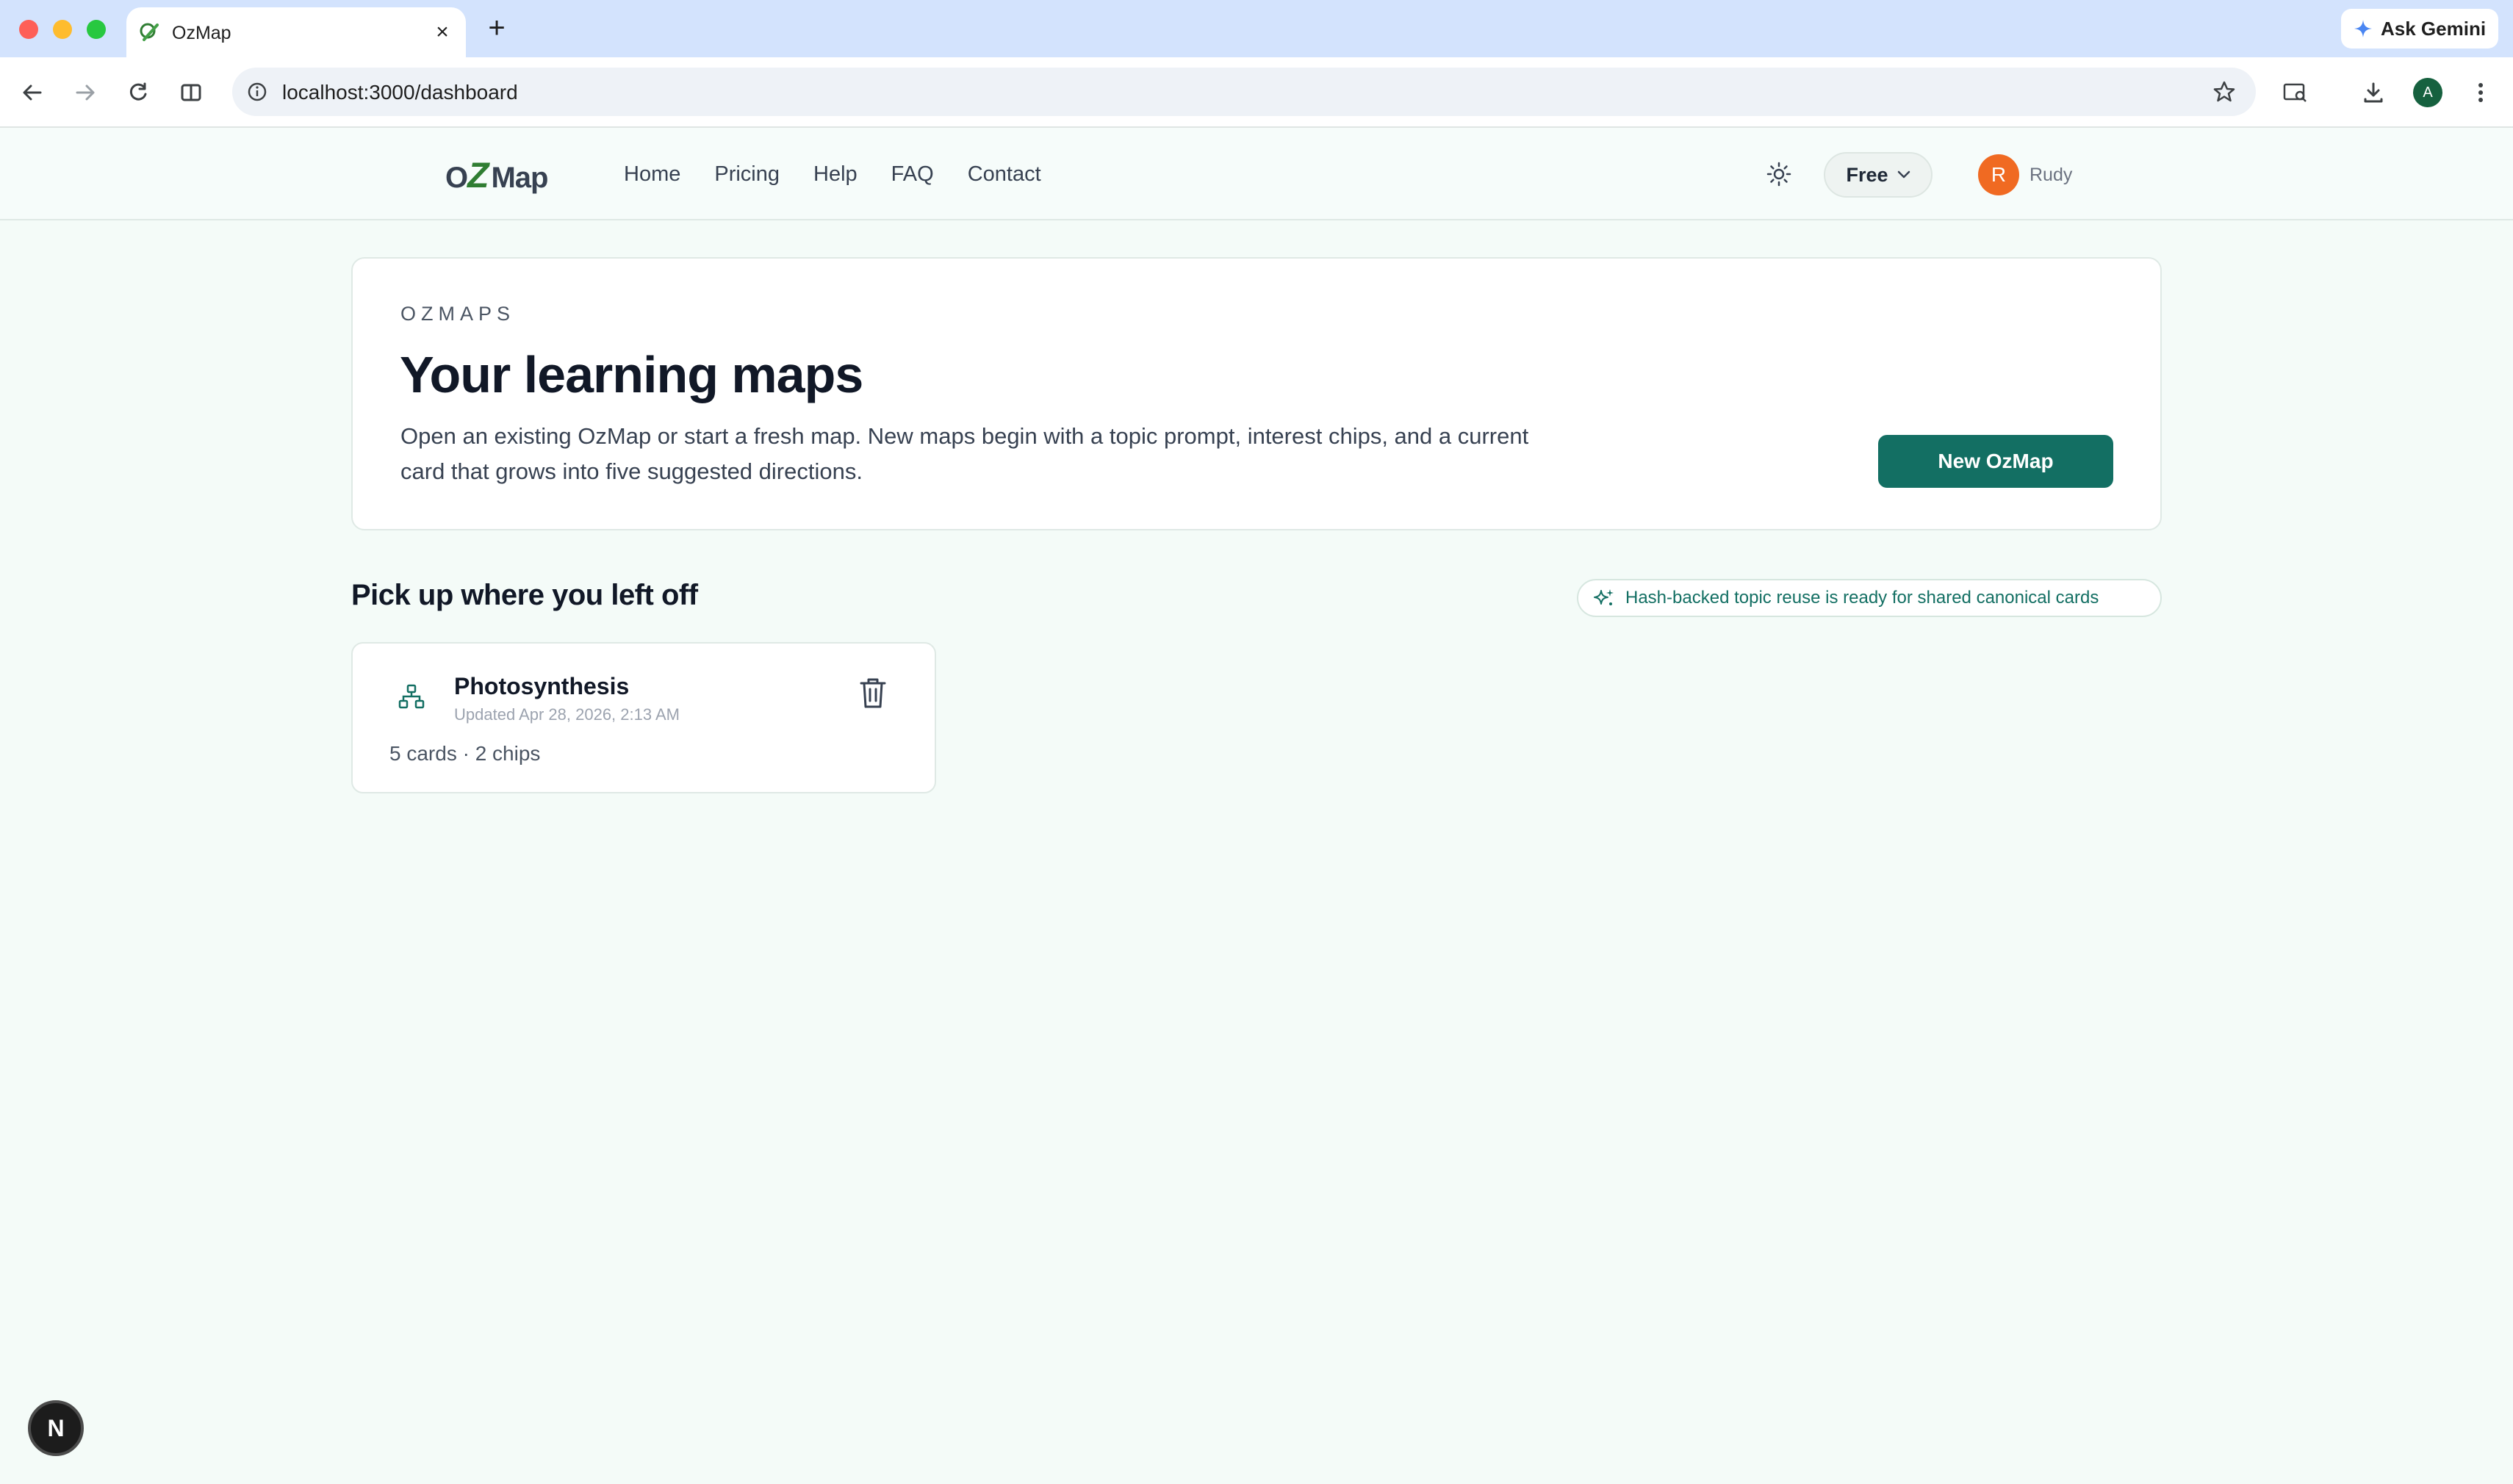 Image resolution: width=2513 pixels, height=1484 pixels. I want to click on ask-gemini-button: Ask Gemini, so click(2419, 29).